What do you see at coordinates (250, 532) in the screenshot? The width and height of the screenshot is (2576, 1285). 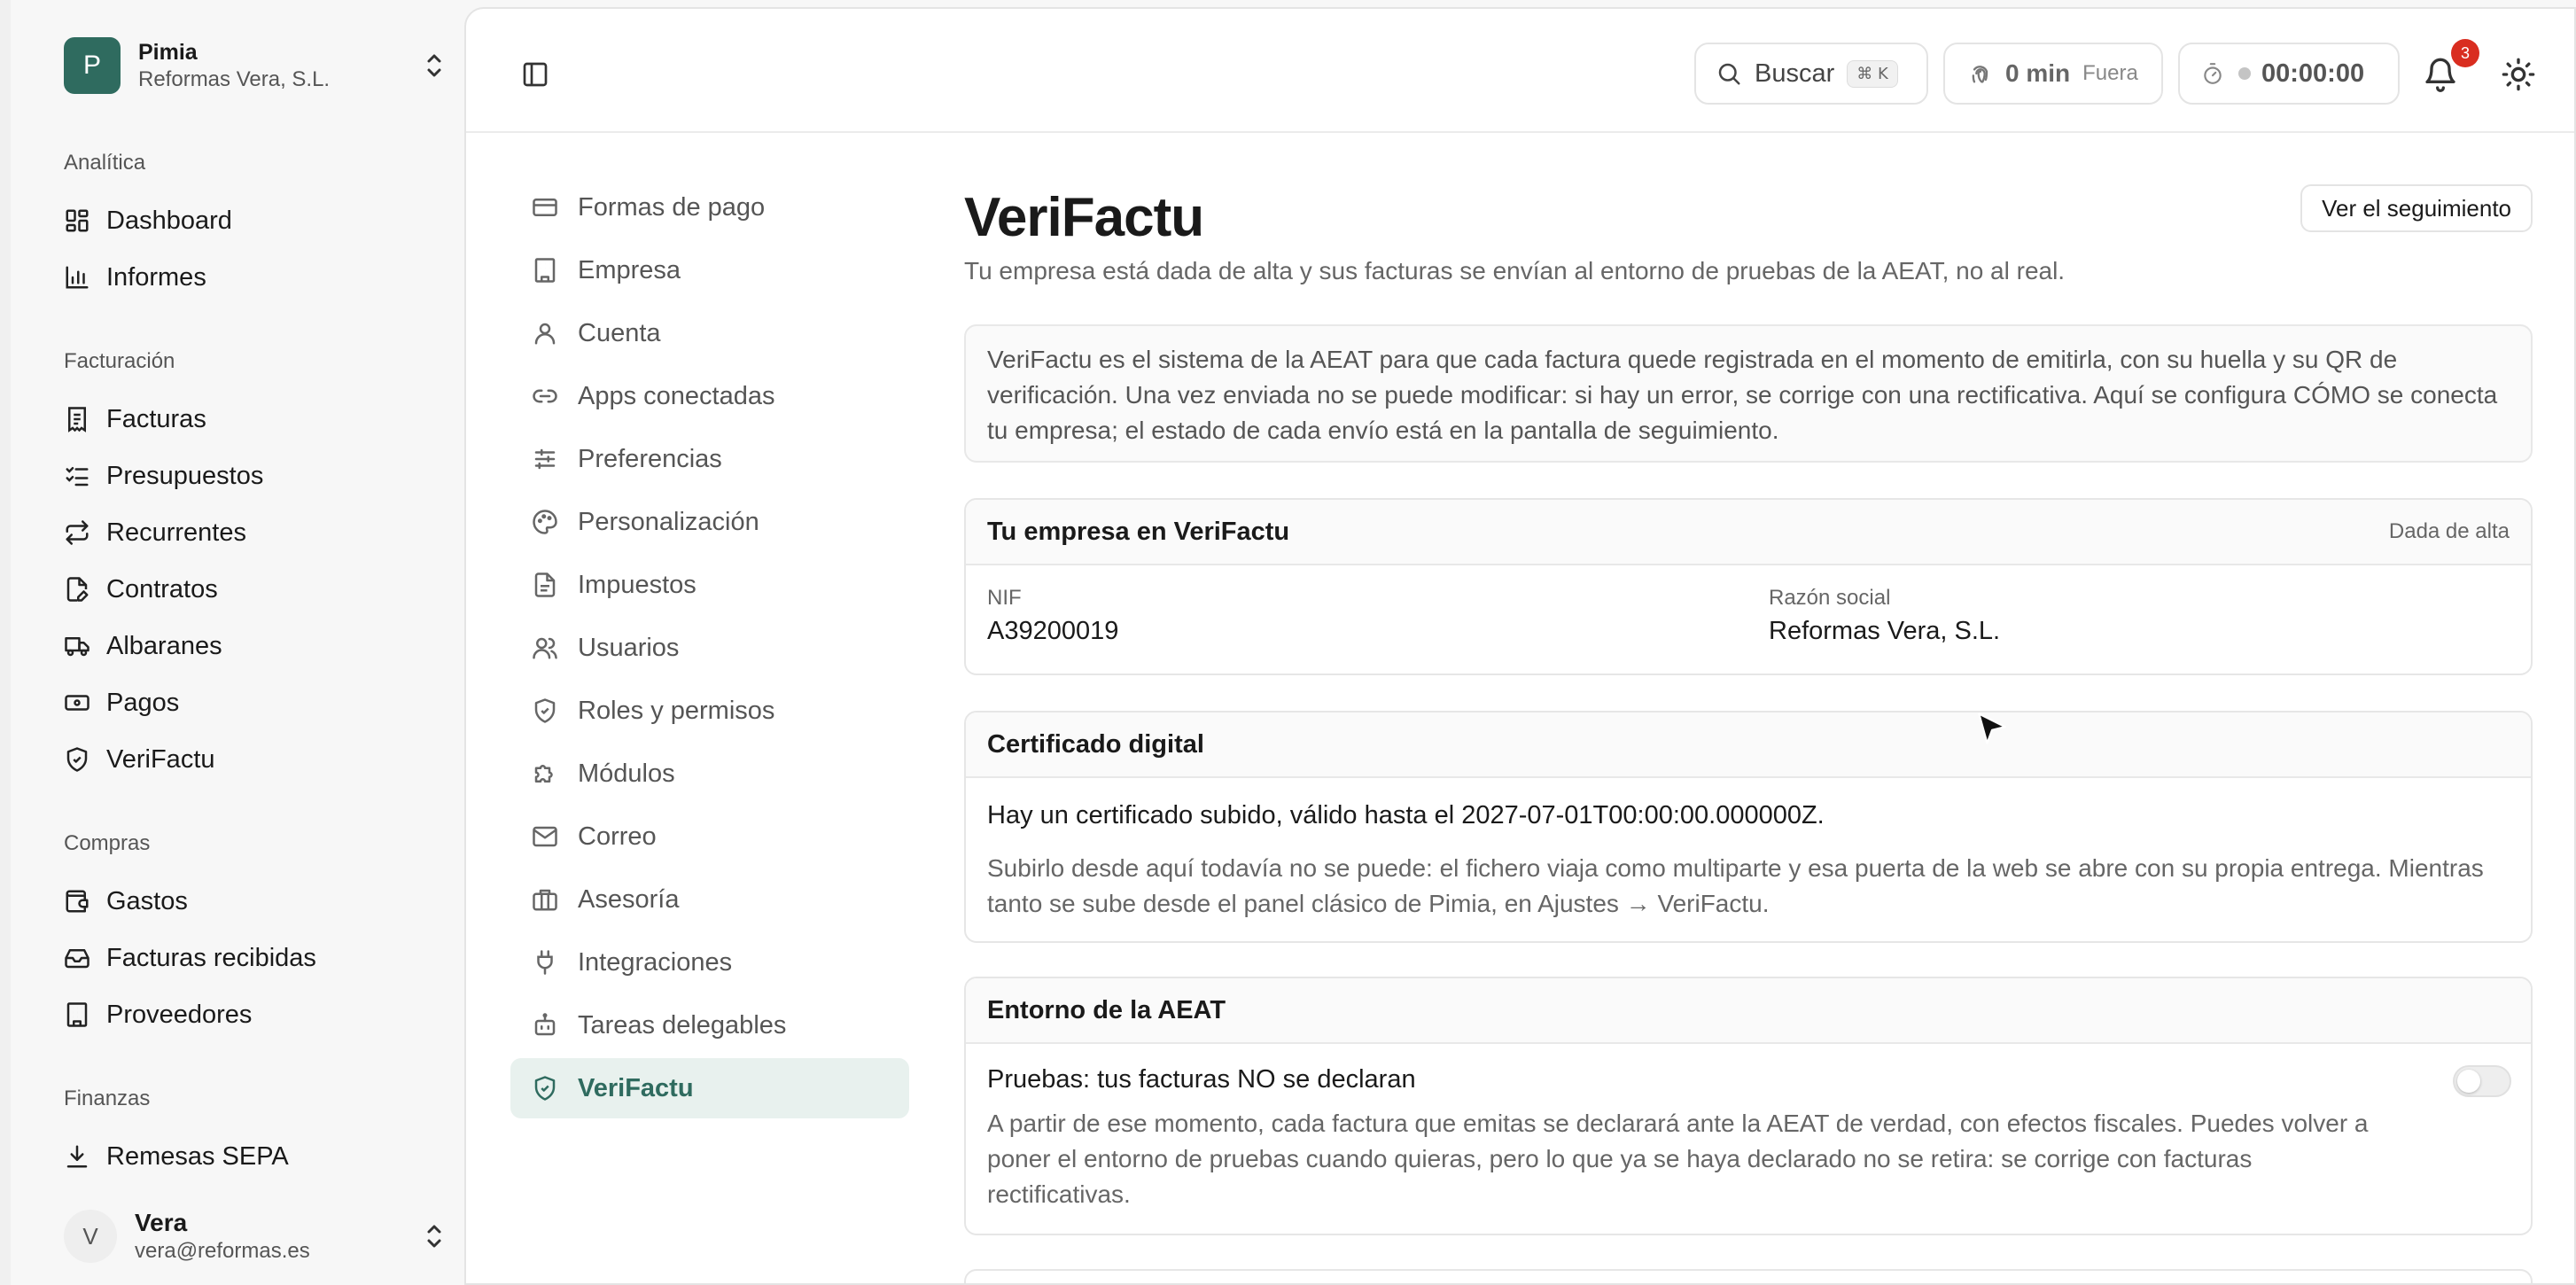 I see `sidebar-item-recurrentes: Recurrentes` at bounding box center [250, 532].